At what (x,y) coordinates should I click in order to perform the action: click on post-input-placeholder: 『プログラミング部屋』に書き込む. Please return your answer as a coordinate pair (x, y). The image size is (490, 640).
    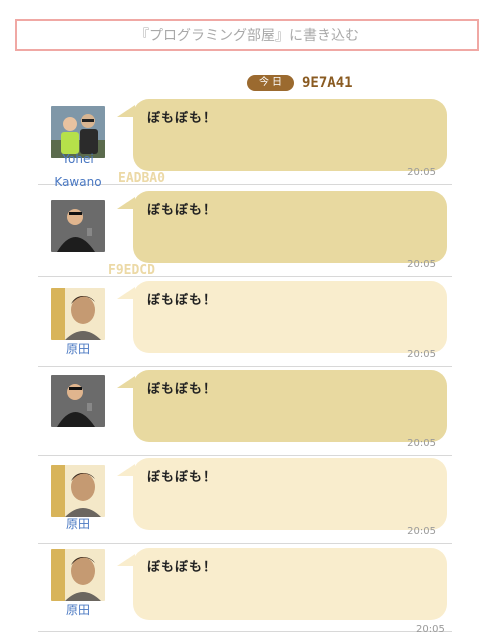
    Looking at the image, I should click on (247, 36).